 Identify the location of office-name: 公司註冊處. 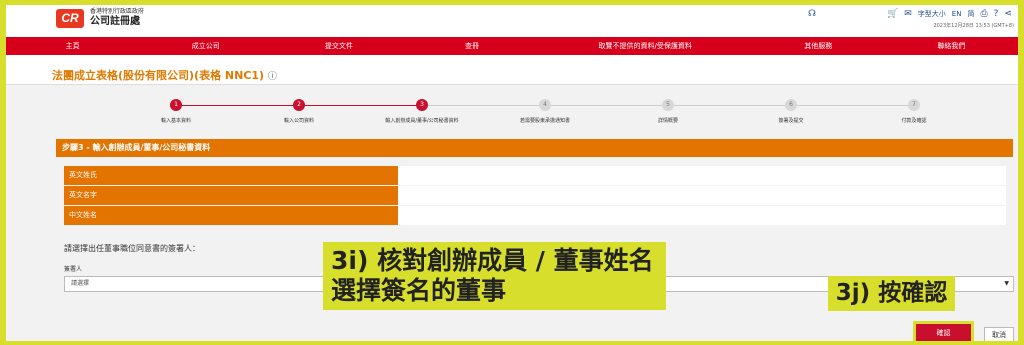
(115, 21).